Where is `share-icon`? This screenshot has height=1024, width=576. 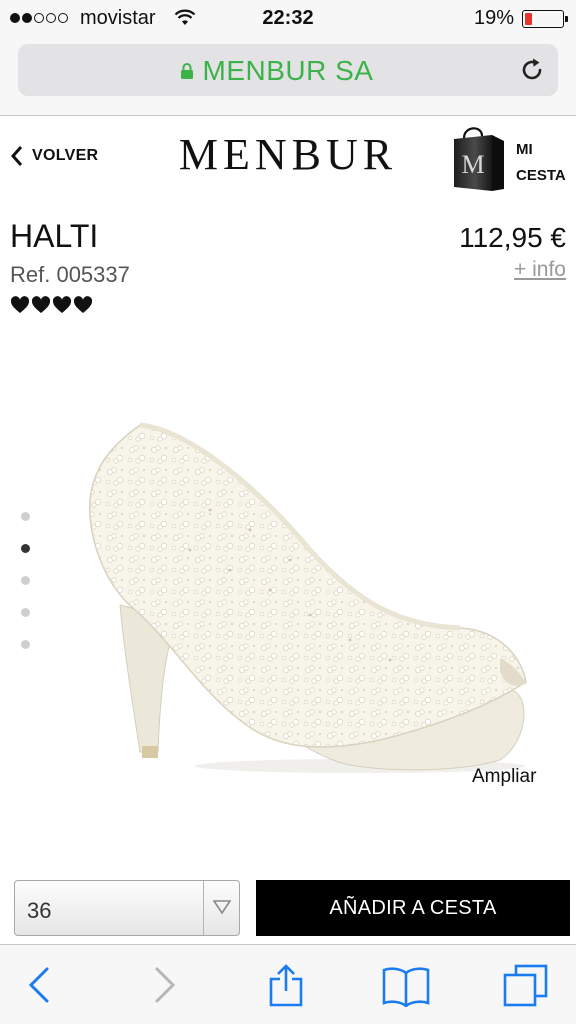 share-icon is located at coordinates (286, 985).